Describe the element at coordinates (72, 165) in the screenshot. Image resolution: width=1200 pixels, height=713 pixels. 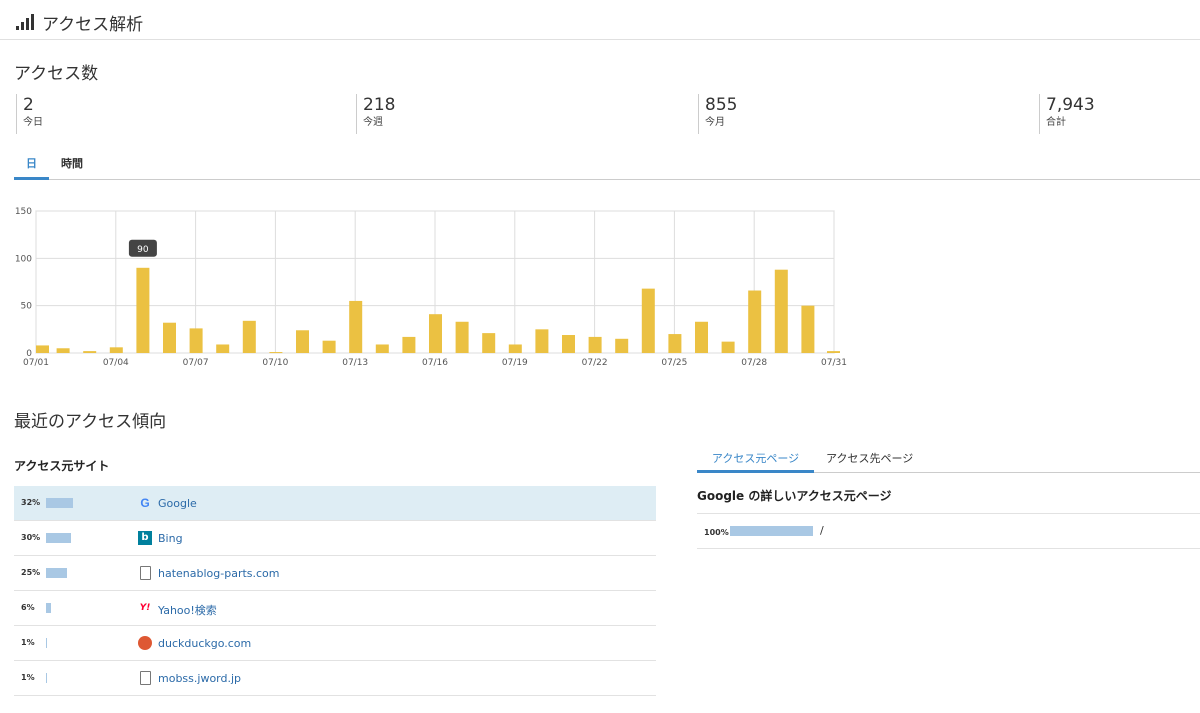
I see `tab-hour: 時間` at that location.